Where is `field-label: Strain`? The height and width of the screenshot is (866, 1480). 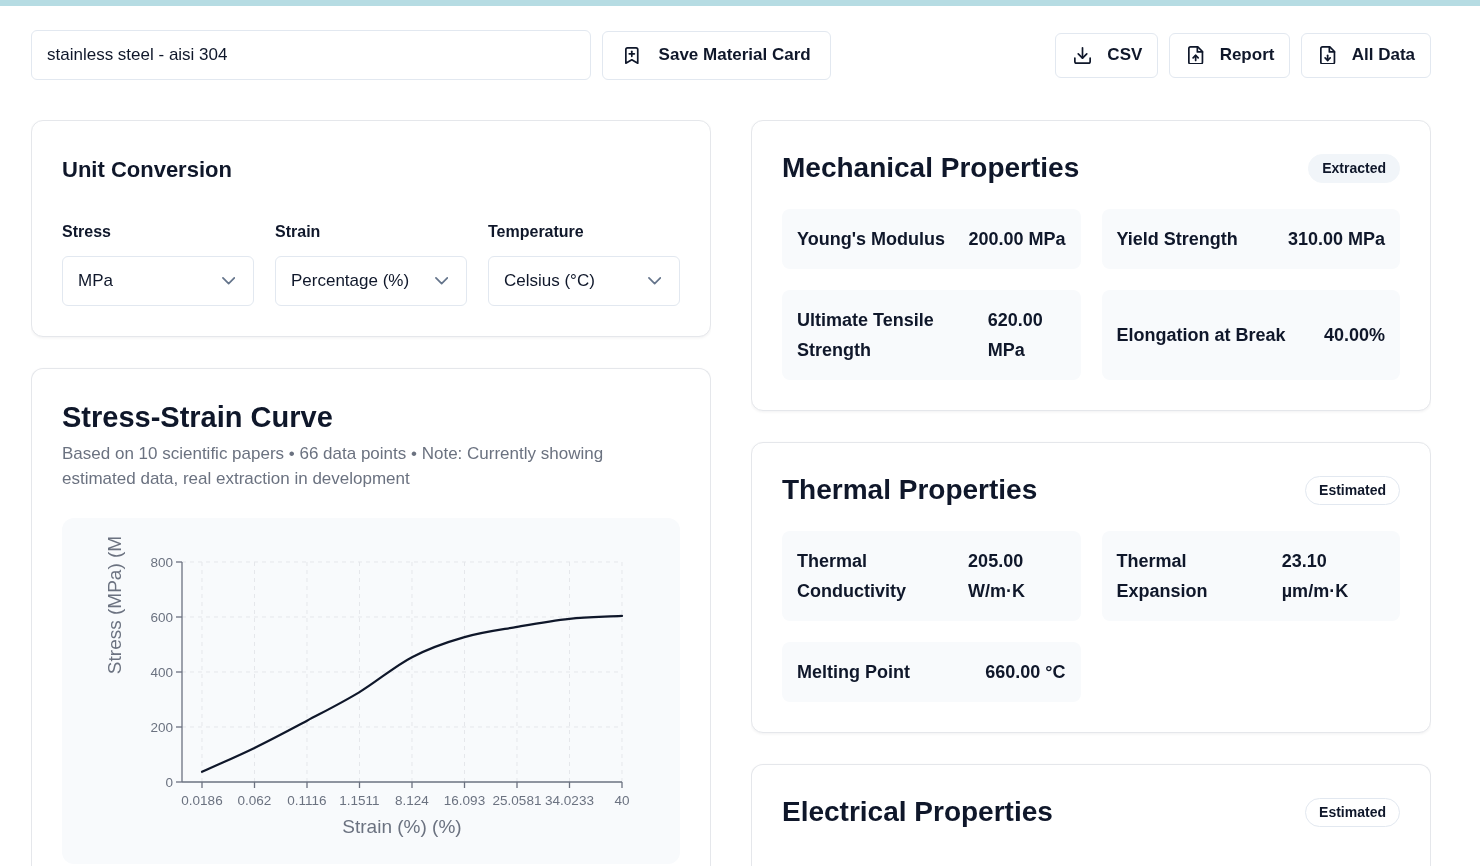
field-label: Strain is located at coordinates (298, 232).